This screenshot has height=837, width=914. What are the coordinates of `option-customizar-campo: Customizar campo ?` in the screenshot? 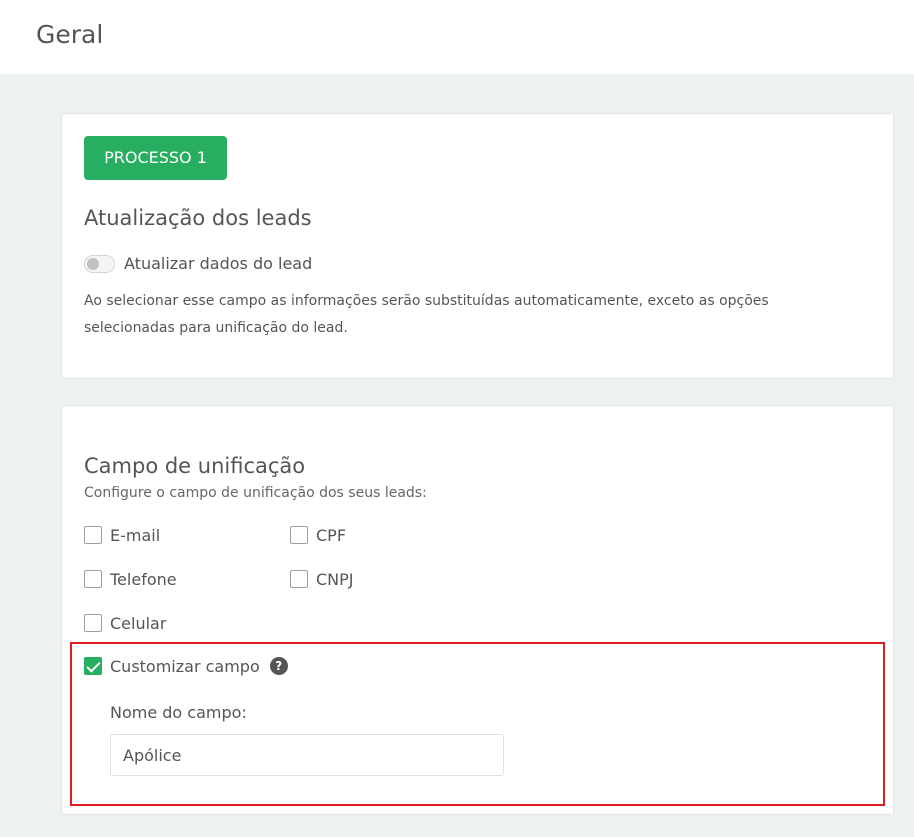 It's located at (186, 666).